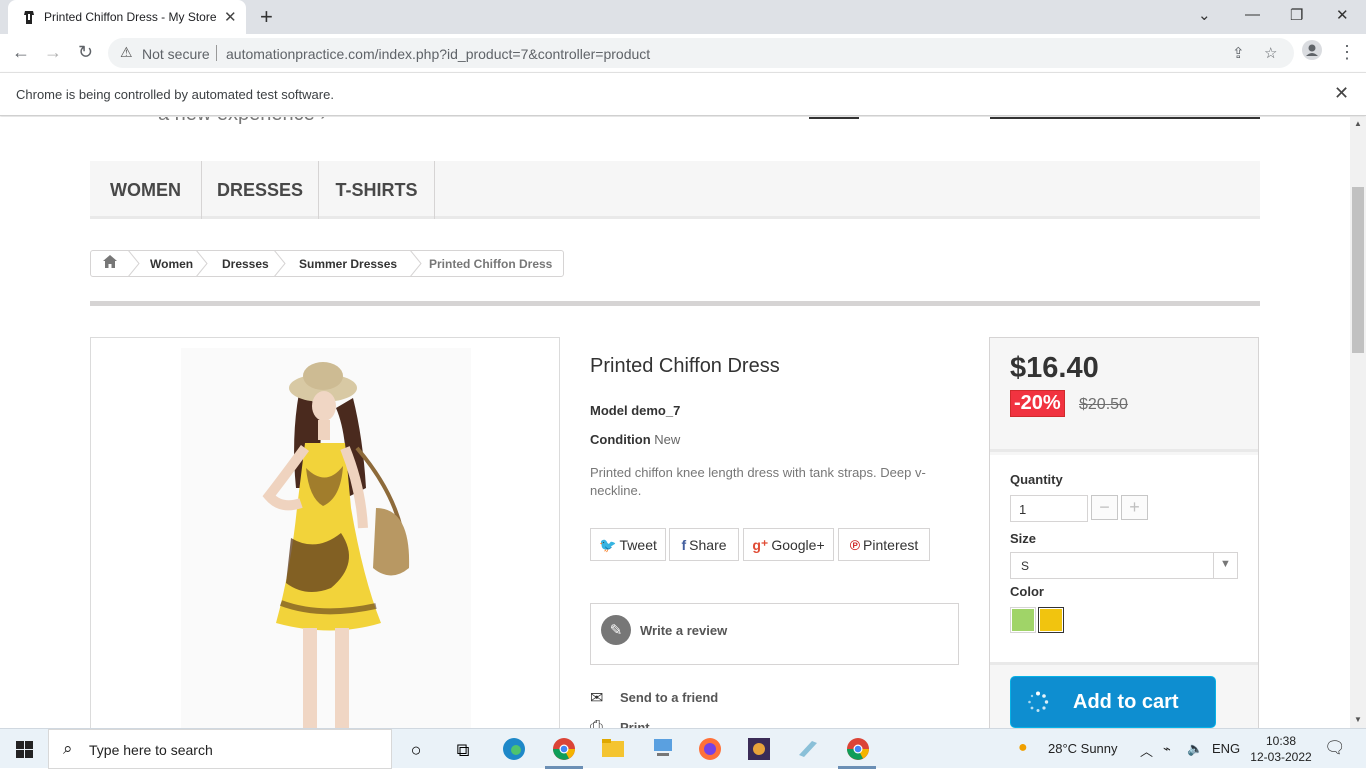  Describe the element at coordinates (808, 750) in the screenshot. I see `app-book-icon` at that location.